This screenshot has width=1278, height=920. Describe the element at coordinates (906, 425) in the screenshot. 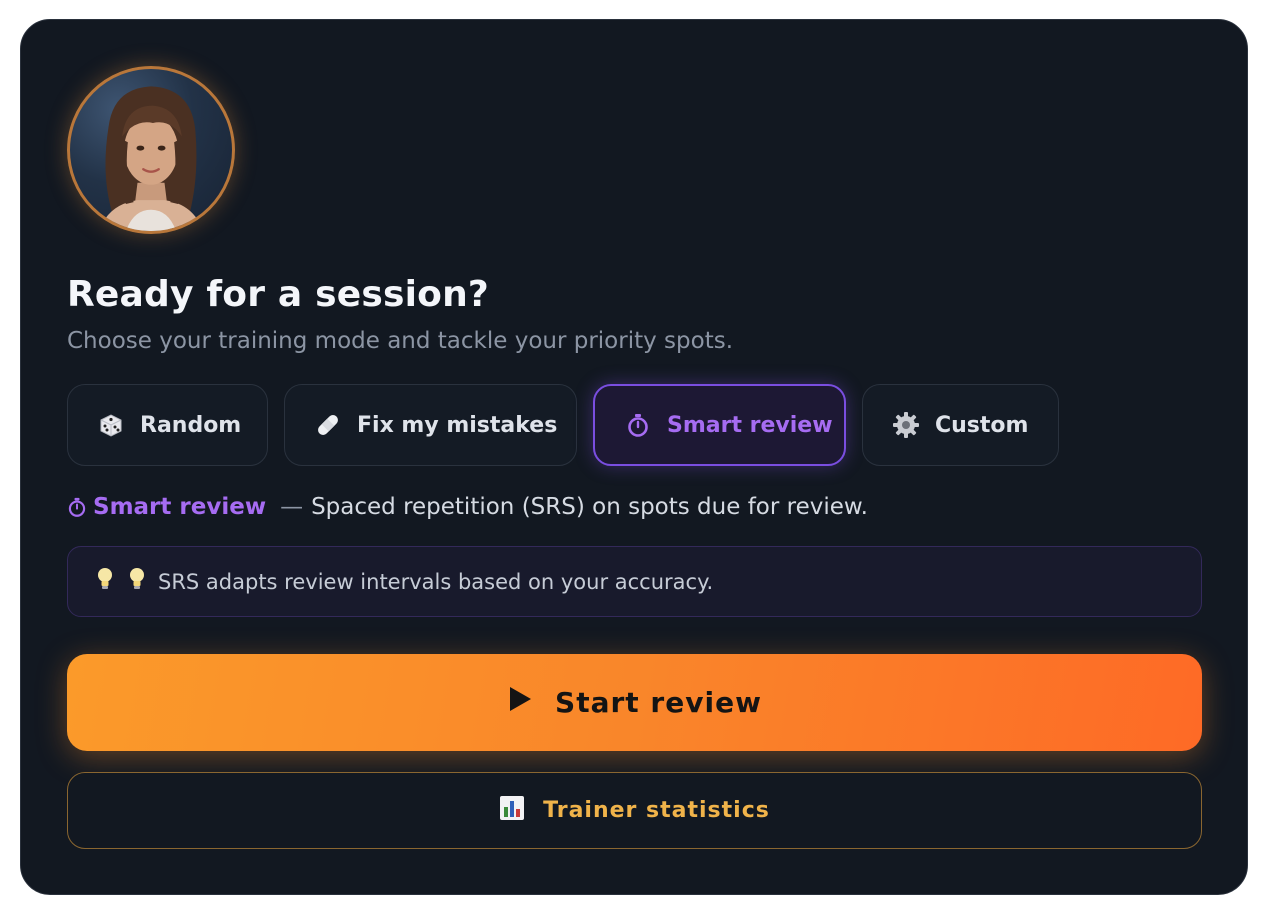

I see `gear-icon` at that location.